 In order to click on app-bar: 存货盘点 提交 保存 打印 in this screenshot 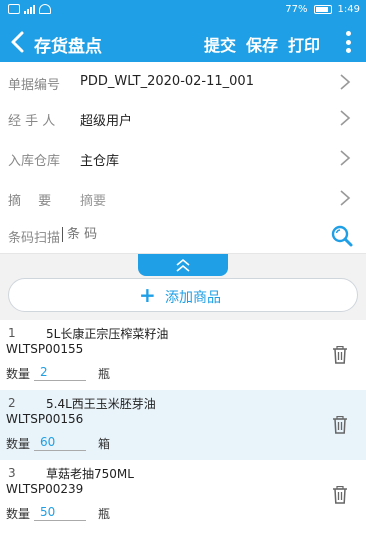, I will do `click(183, 42)`.